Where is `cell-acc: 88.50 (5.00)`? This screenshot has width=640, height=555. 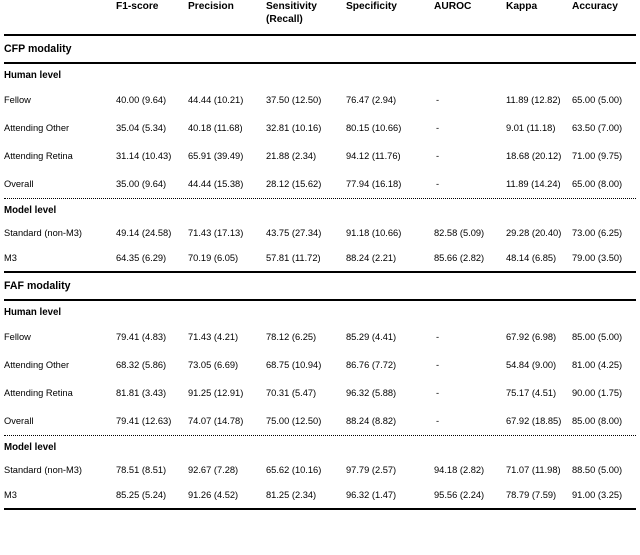
cell-acc: 88.50 (5.00) is located at coordinates (597, 470).